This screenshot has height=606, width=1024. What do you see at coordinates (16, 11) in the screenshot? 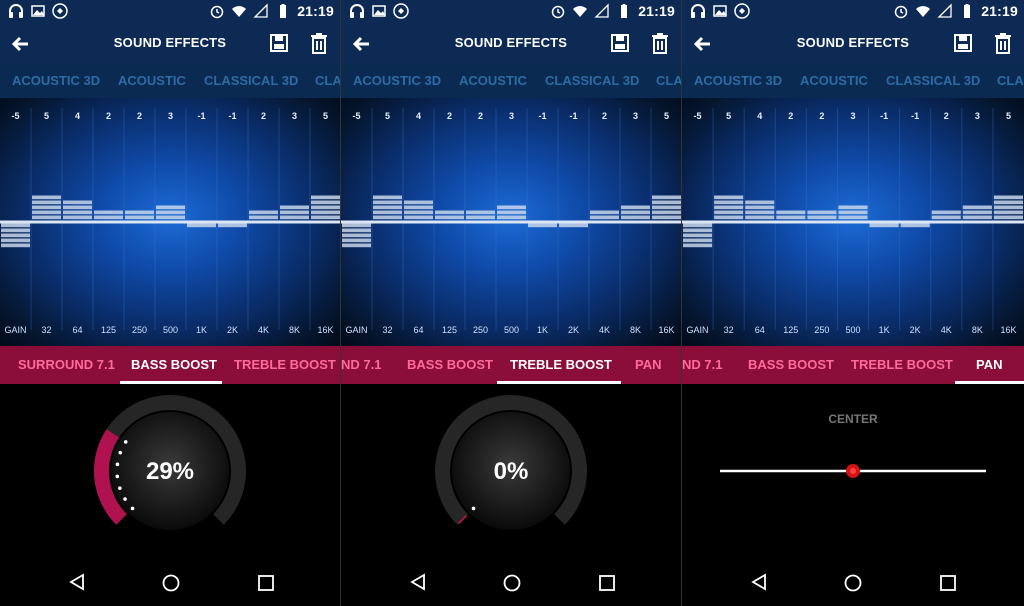
I see `headphones-icon` at bounding box center [16, 11].